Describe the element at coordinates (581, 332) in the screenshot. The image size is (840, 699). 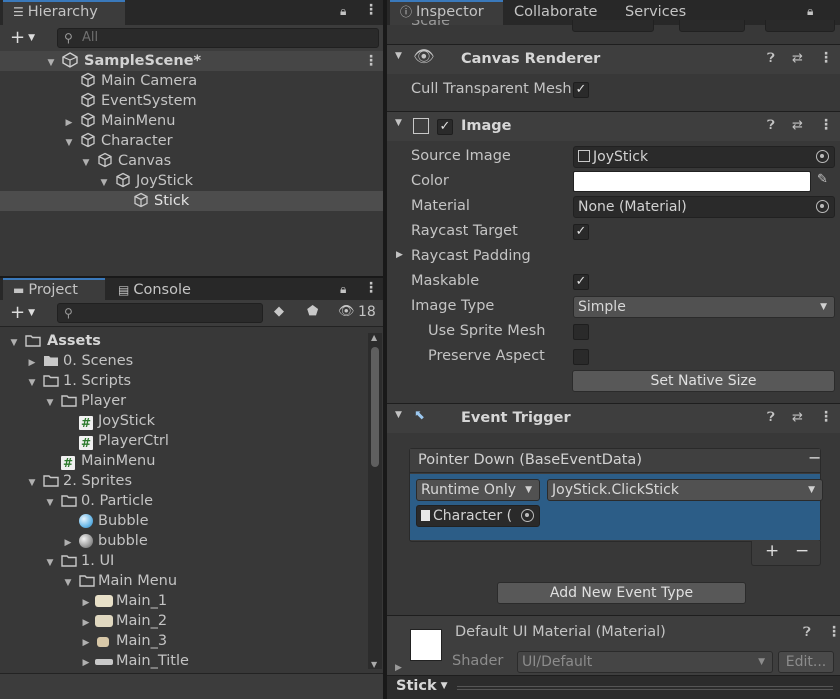
I see `use-sprite-mesh-checkbox` at that location.